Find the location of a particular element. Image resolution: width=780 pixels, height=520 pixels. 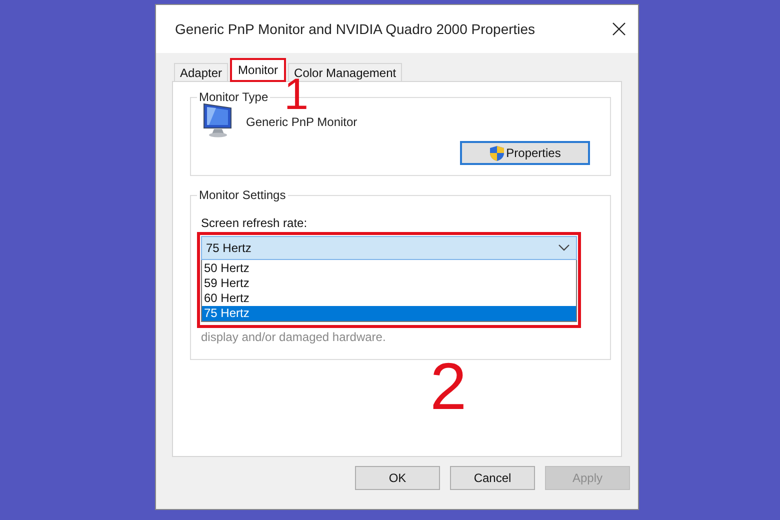

properties-button: Properties is located at coordinates (525, 153).